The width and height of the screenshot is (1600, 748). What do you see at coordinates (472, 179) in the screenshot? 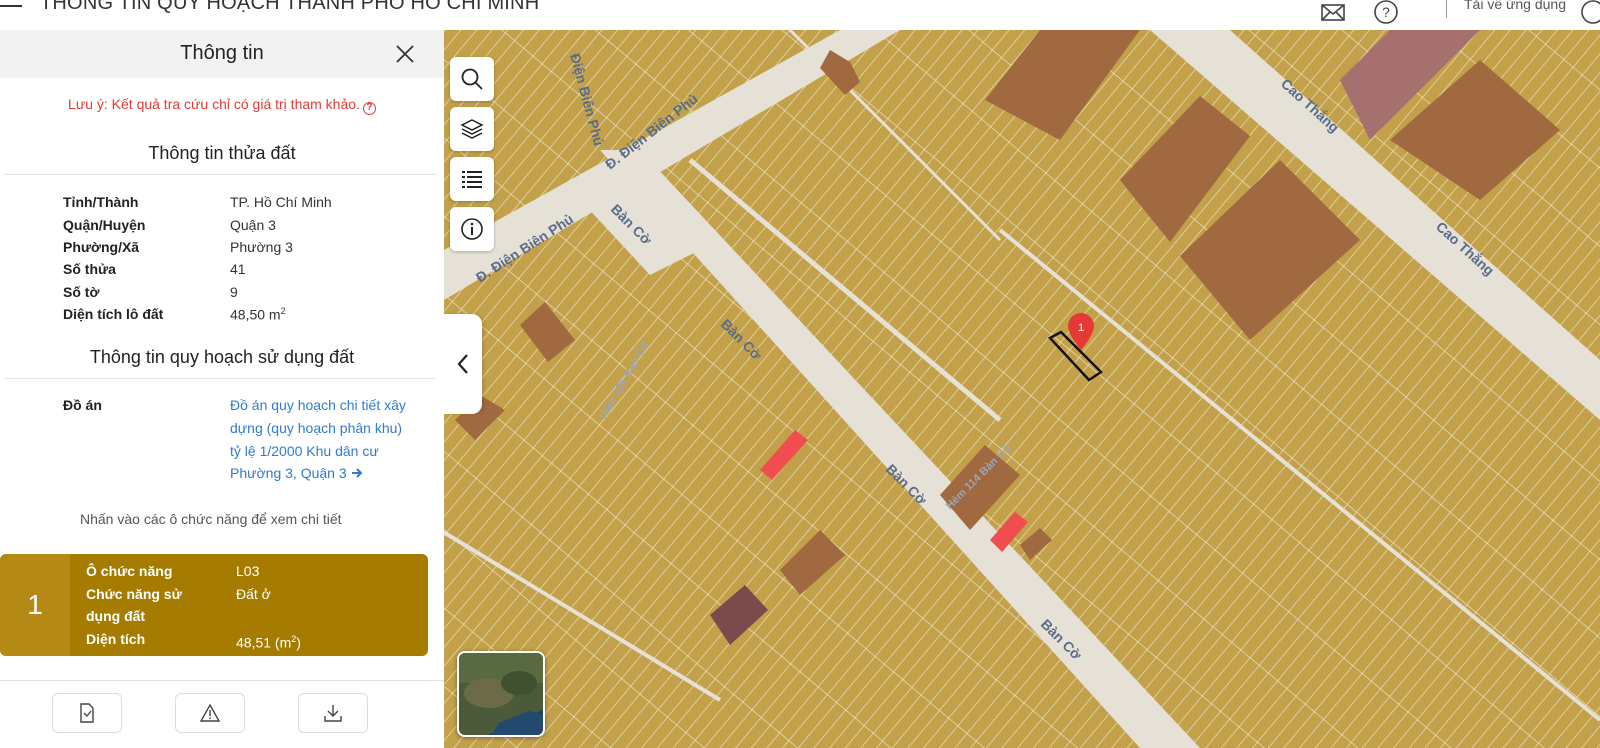
I see `list-icon` at bounding box center [472, 179].